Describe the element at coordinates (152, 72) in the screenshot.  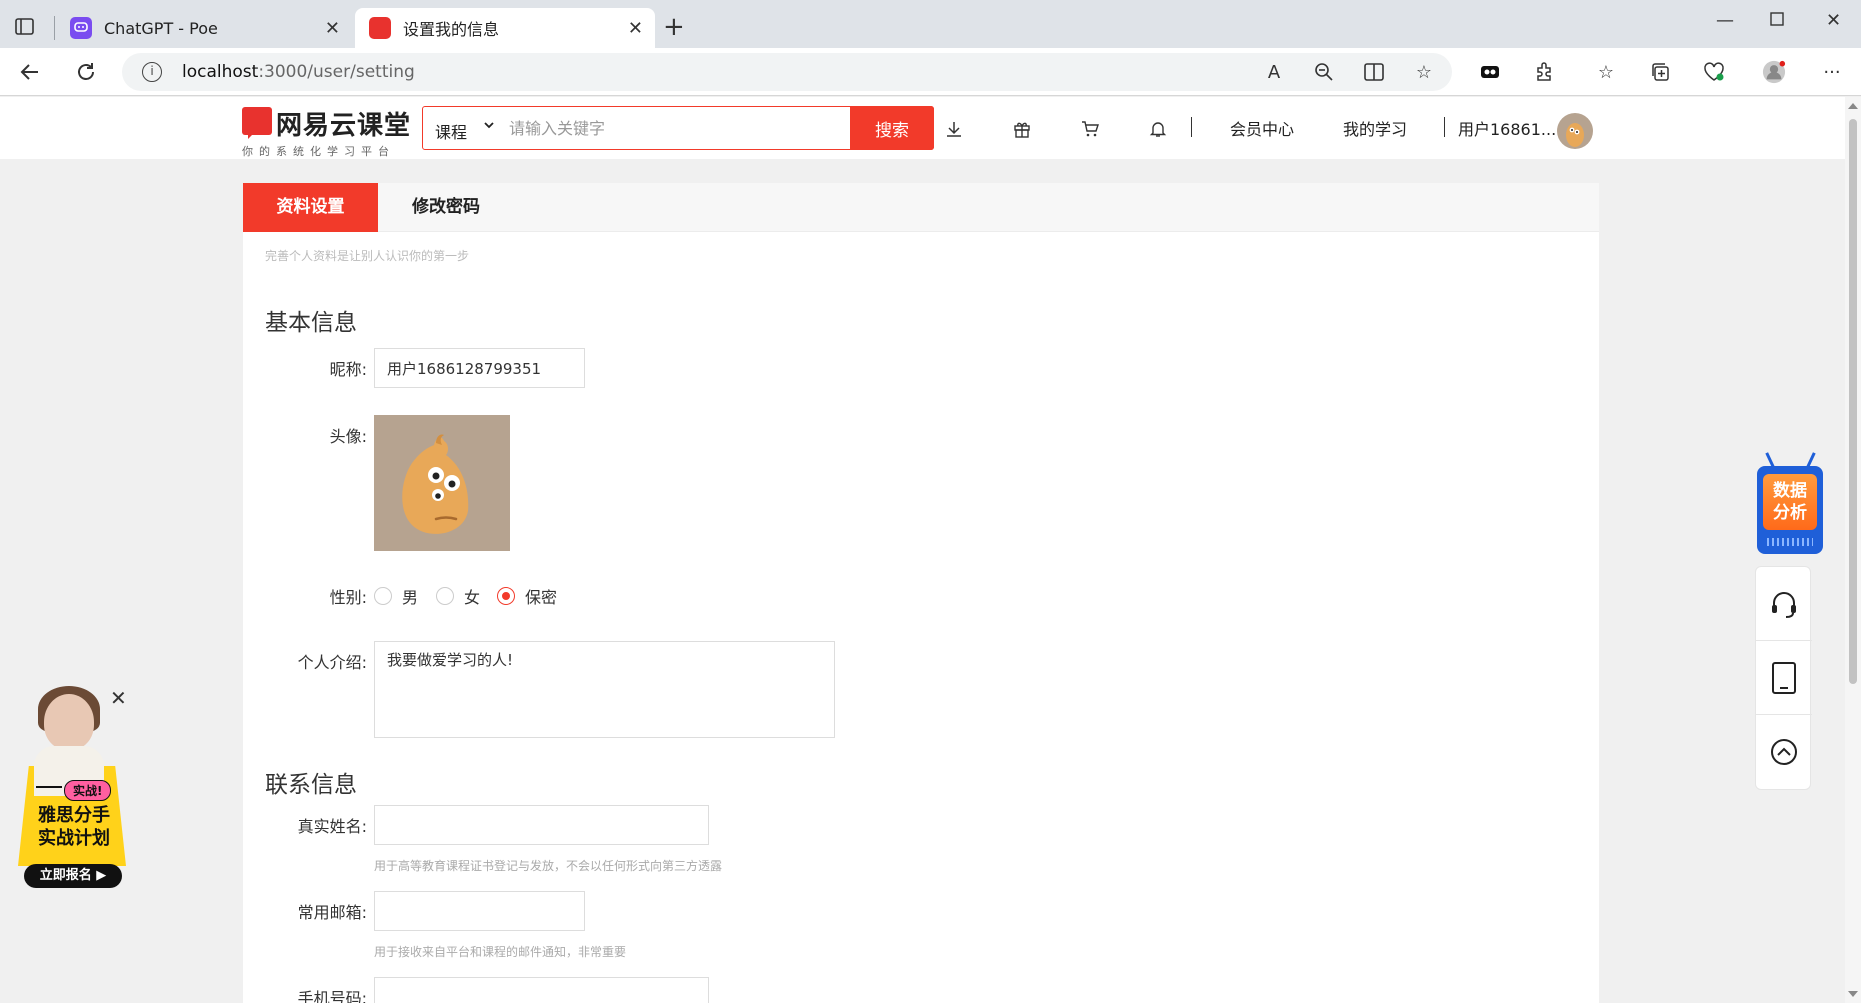
I see `site-info-icon: i` at that location.